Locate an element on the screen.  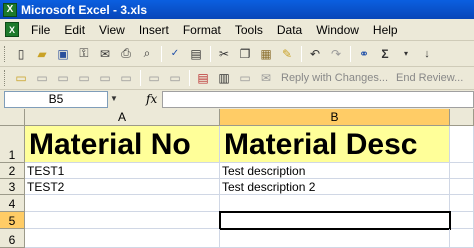
redo-icon: ↷ is located at coordinates (336, 54).